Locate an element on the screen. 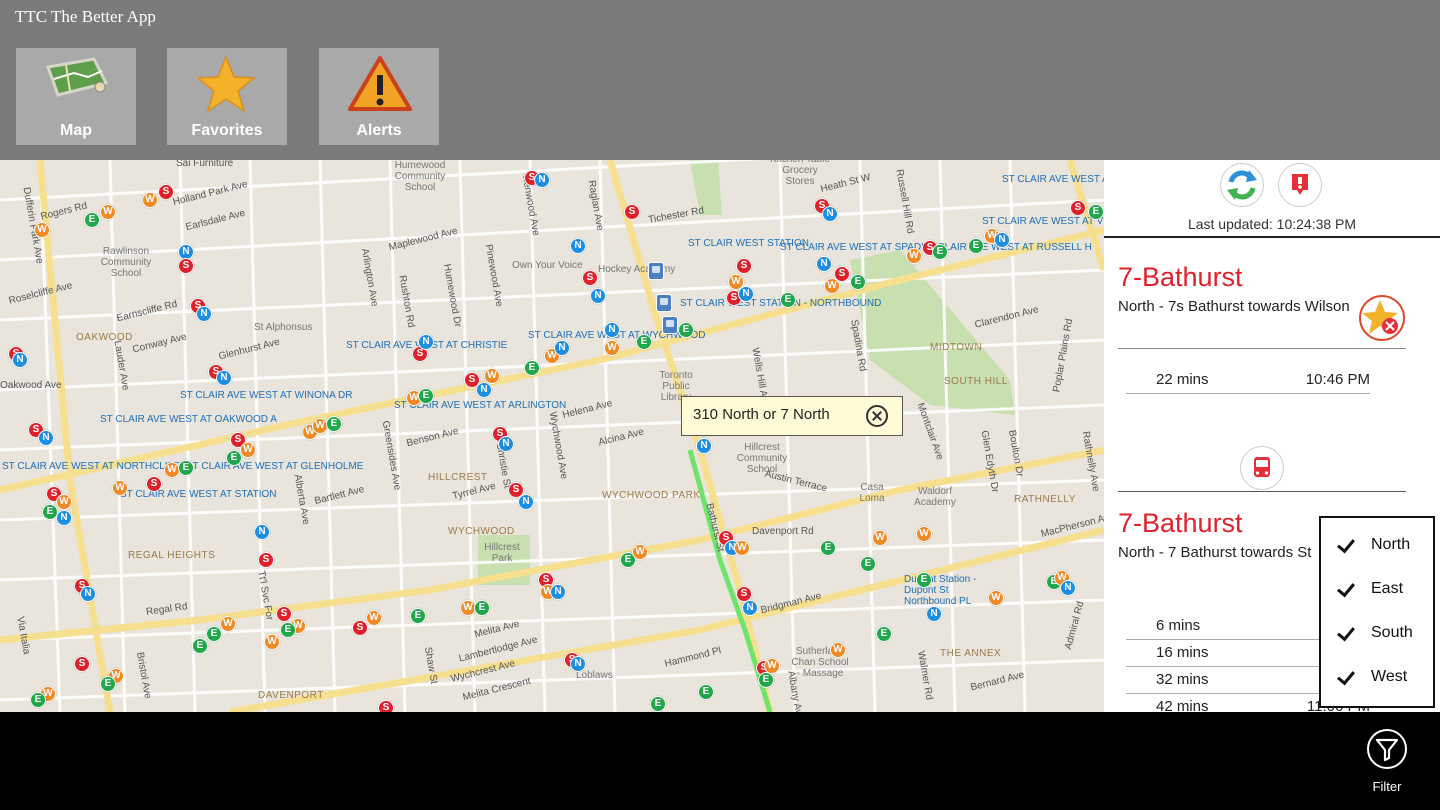 Image resolution: width=1440 pixels, height=810 pixels. nav-tile-favorites: Favorites is located at coordinates (227, 96).